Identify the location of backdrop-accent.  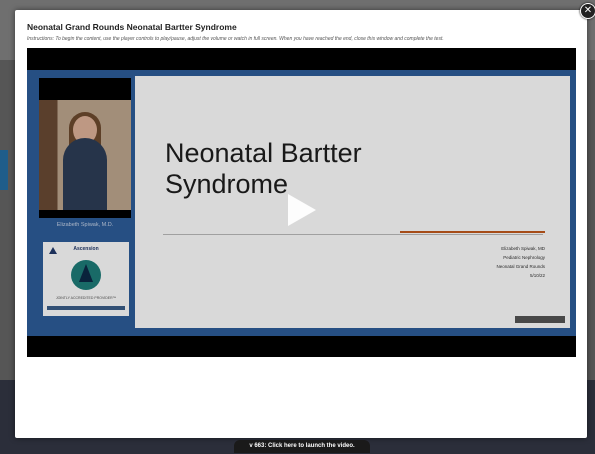
(4, 170).